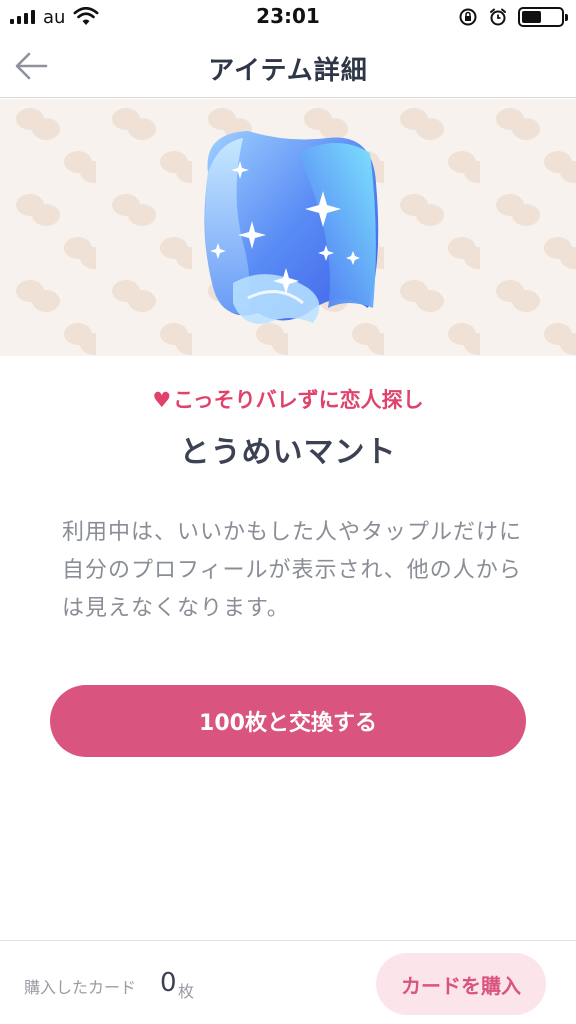  Describe the element at coordinates (168, 983) in the screenshot. I see `purchased-cards-count: 0` at that location.